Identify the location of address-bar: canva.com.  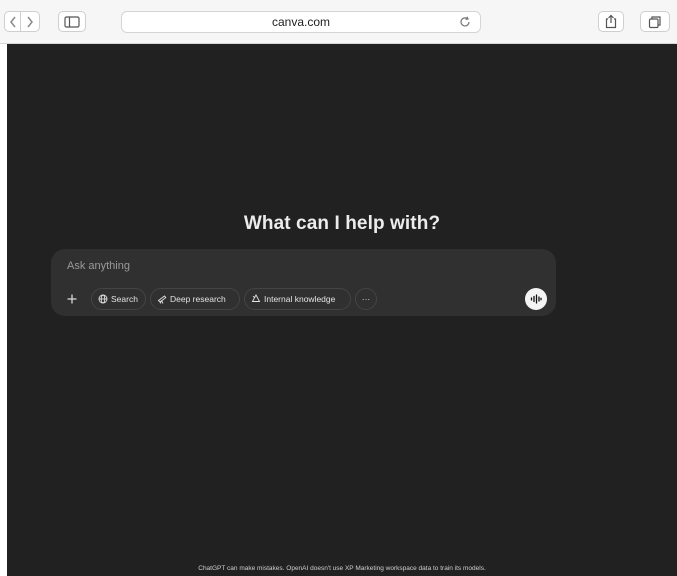
(301, 22).